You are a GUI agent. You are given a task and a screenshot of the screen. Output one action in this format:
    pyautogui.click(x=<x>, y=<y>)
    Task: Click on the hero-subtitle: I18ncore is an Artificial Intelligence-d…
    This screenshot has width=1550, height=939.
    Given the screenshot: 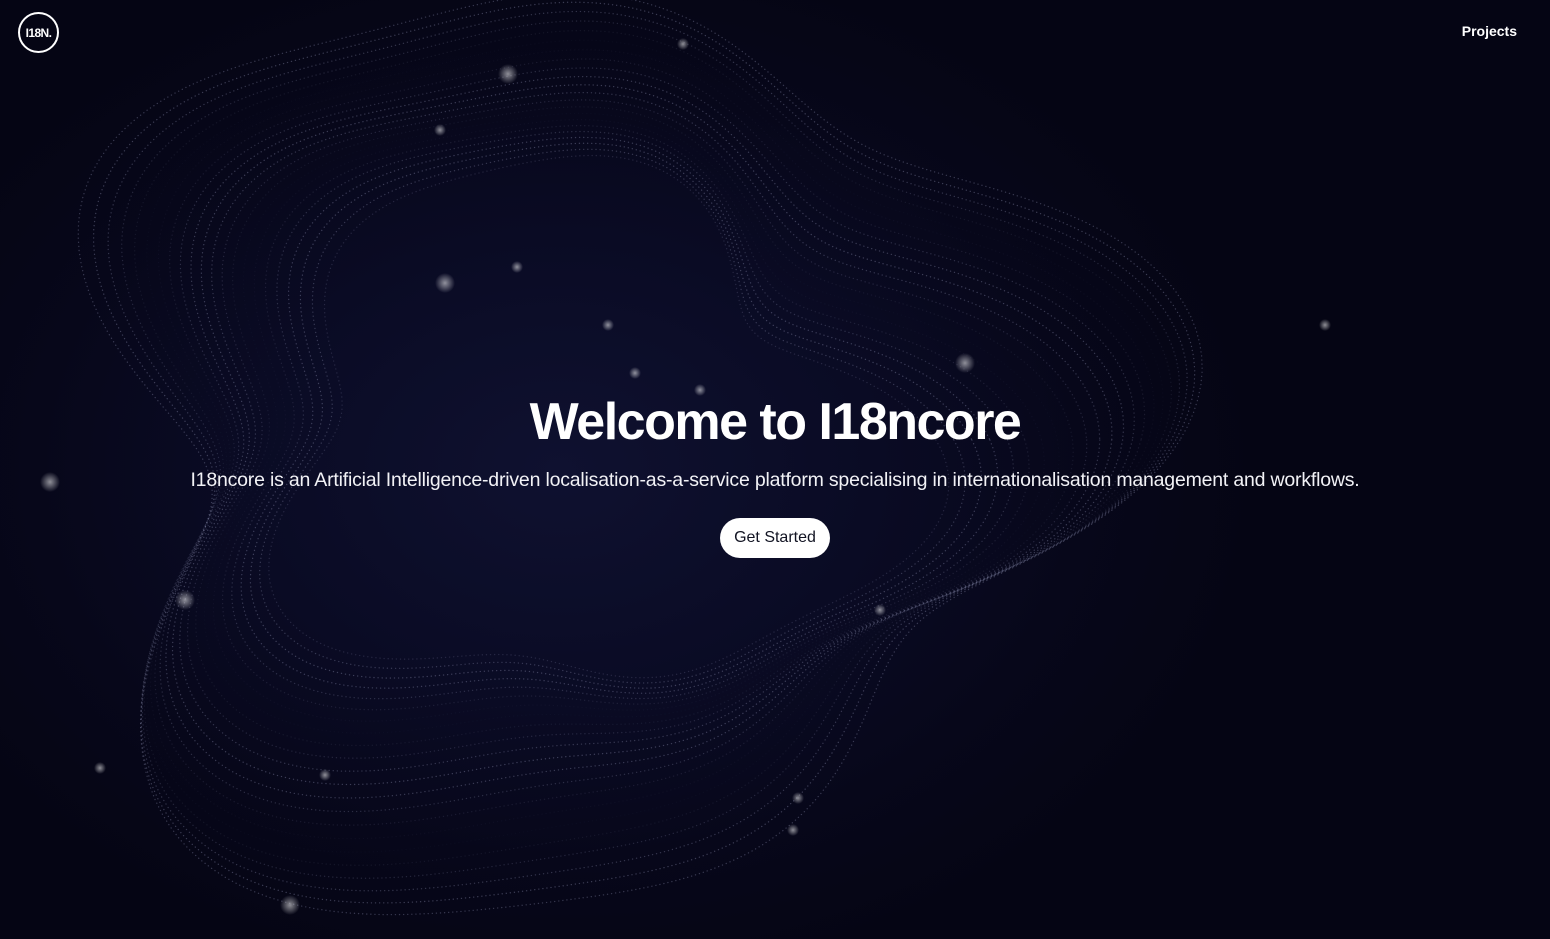 What is the action you would take?
    pyautogui.click(x=775, y=480)
    